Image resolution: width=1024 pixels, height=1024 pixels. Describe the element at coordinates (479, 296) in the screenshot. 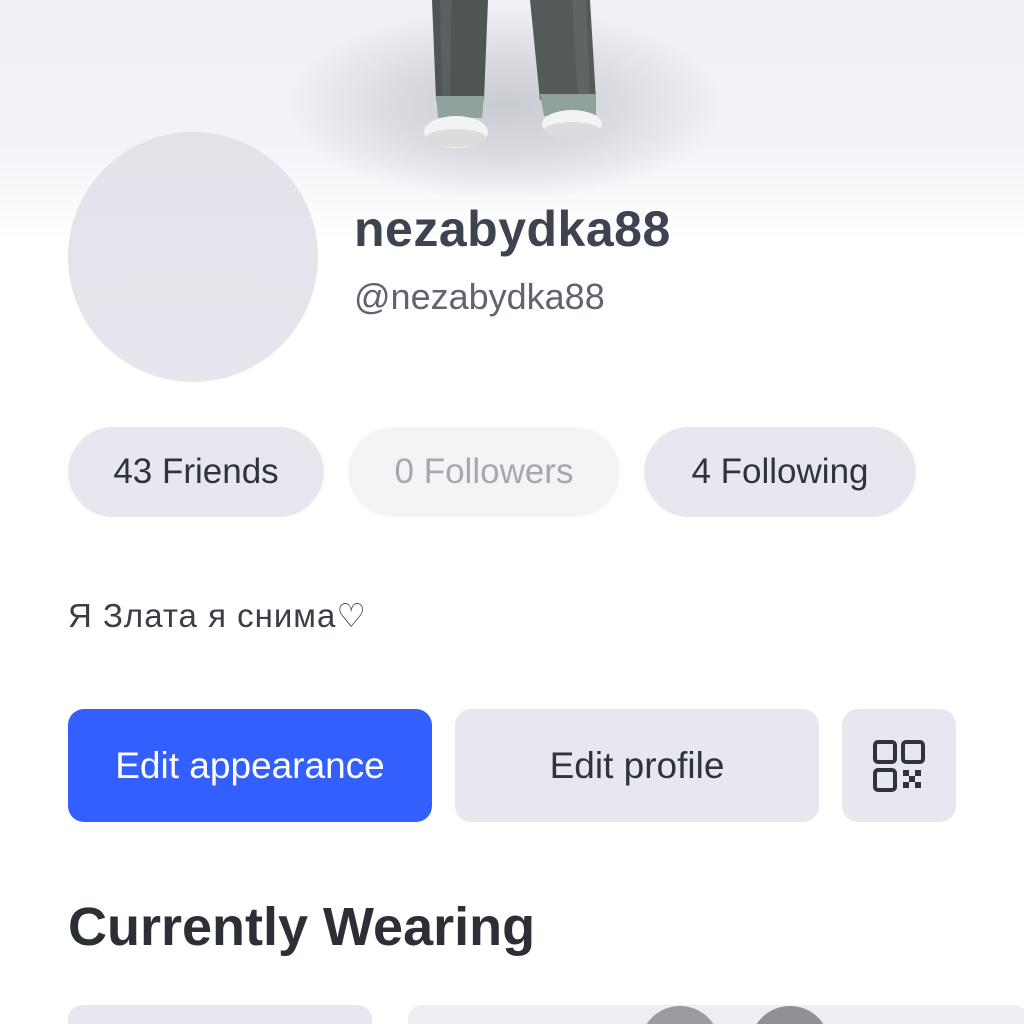

I see `username: @nezabydka88` at that location.